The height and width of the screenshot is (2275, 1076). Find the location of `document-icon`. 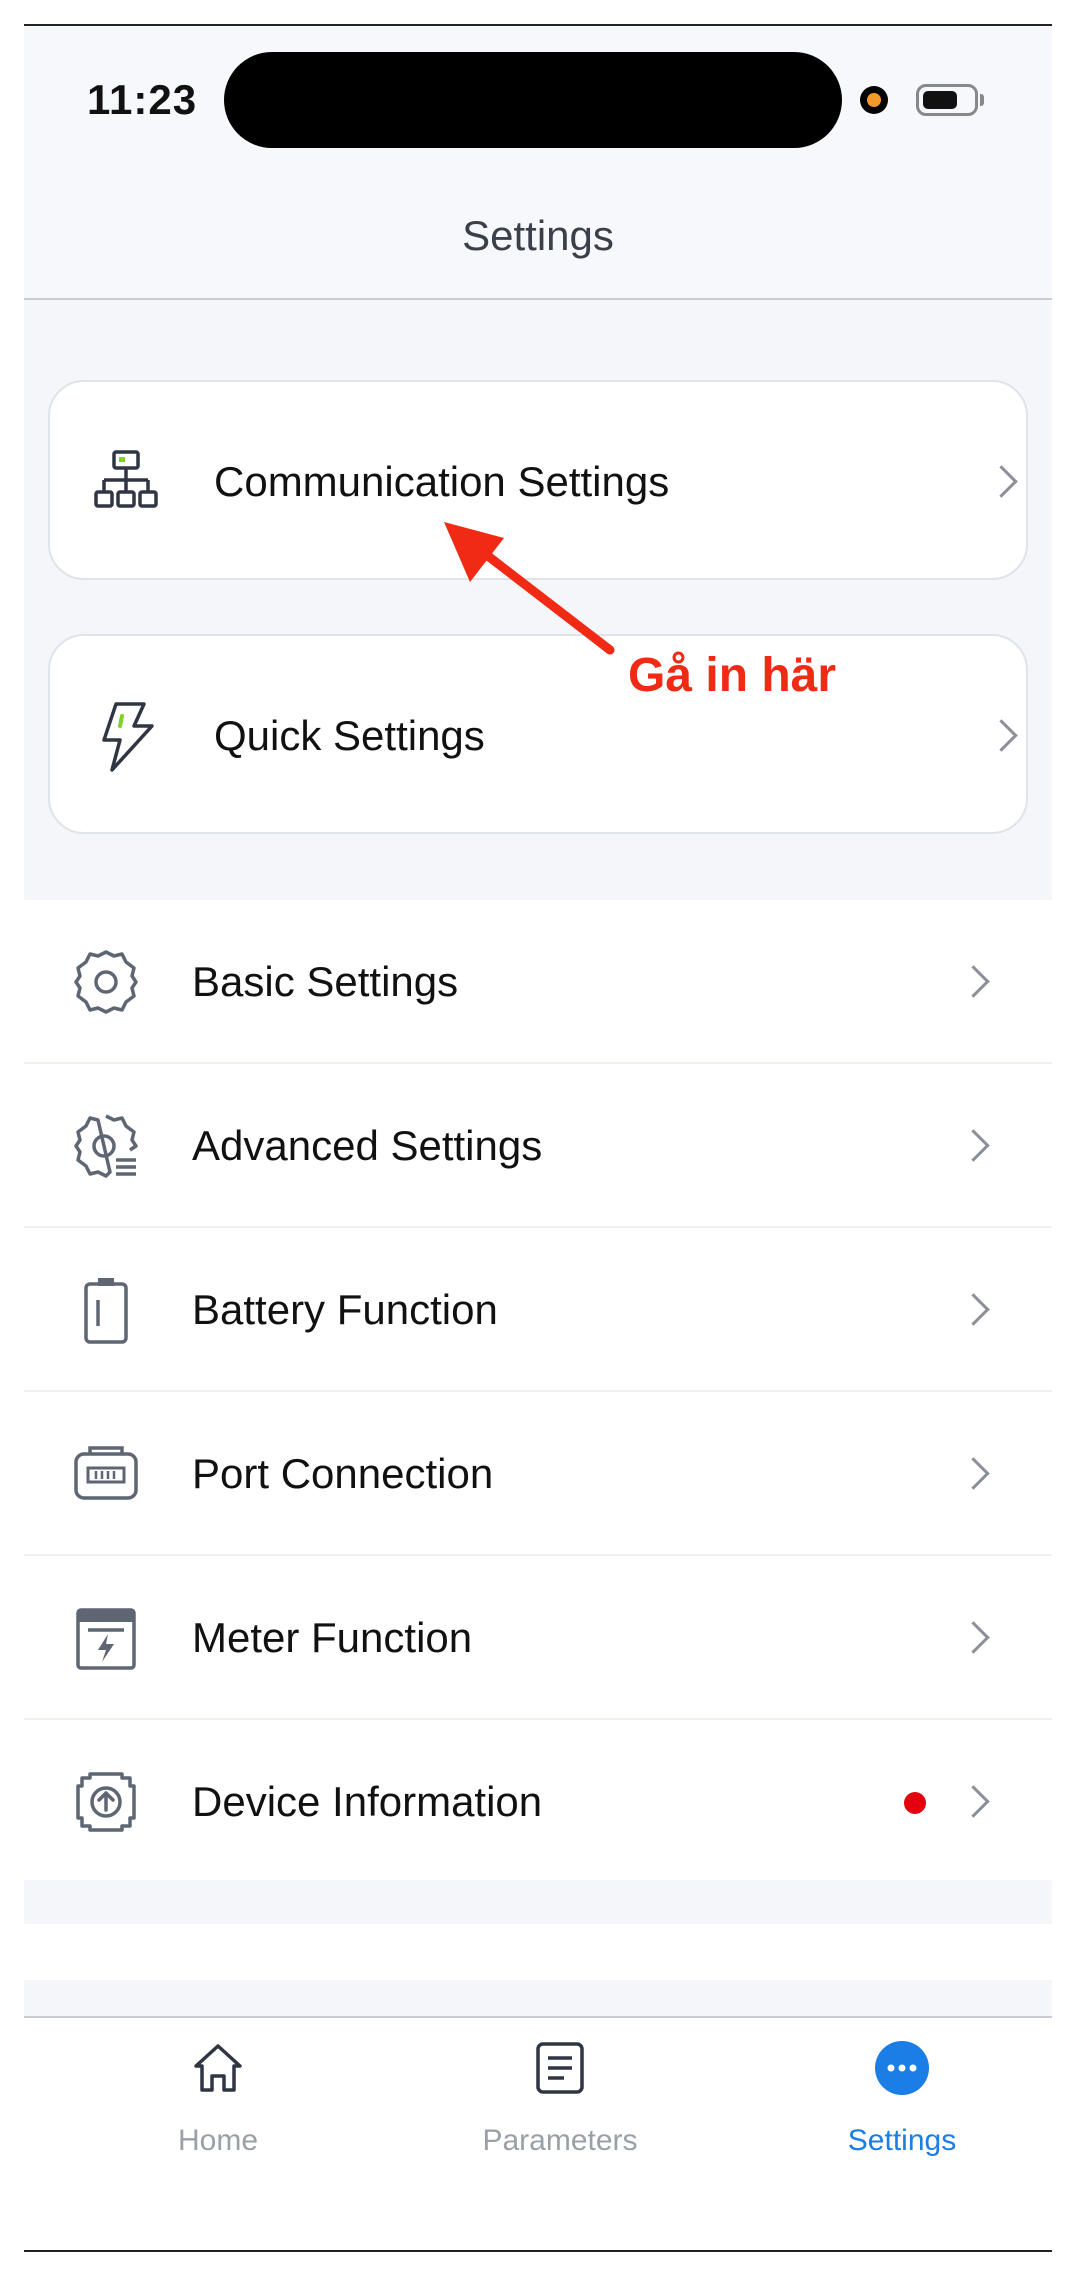

document-icon is located at coordinates (560, 2068).